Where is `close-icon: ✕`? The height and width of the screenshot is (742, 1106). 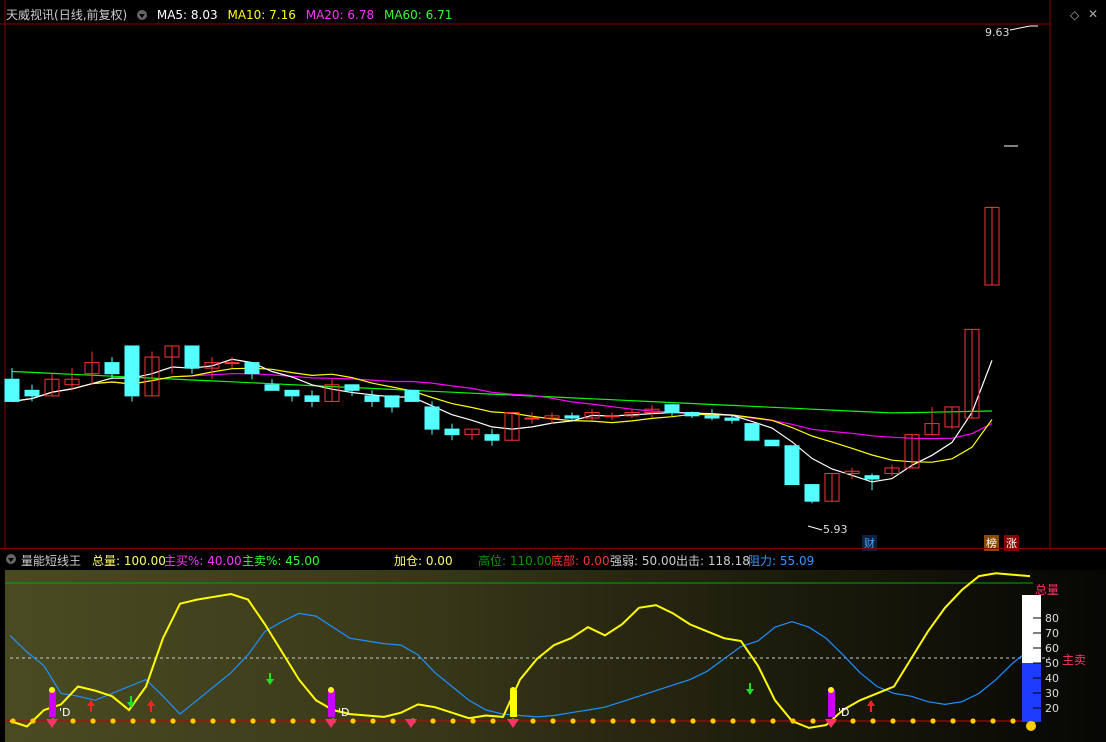
close-icon: ✕ is located at coordinates (1093, 14).